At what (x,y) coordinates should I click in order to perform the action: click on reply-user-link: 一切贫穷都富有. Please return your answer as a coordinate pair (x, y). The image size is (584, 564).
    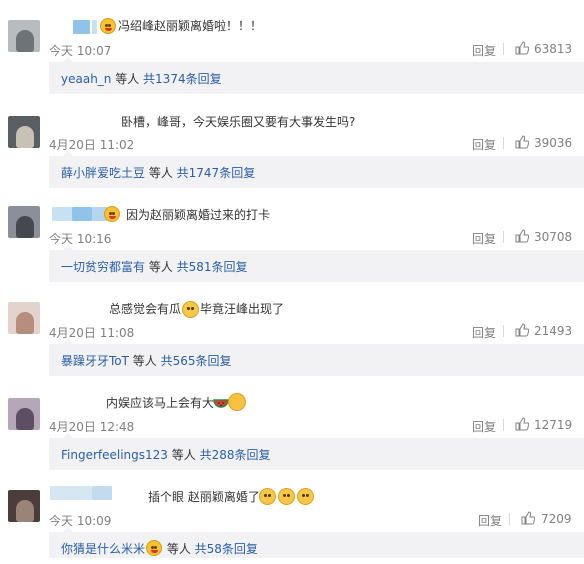
    Looking at the image, I should click on (103, 267).